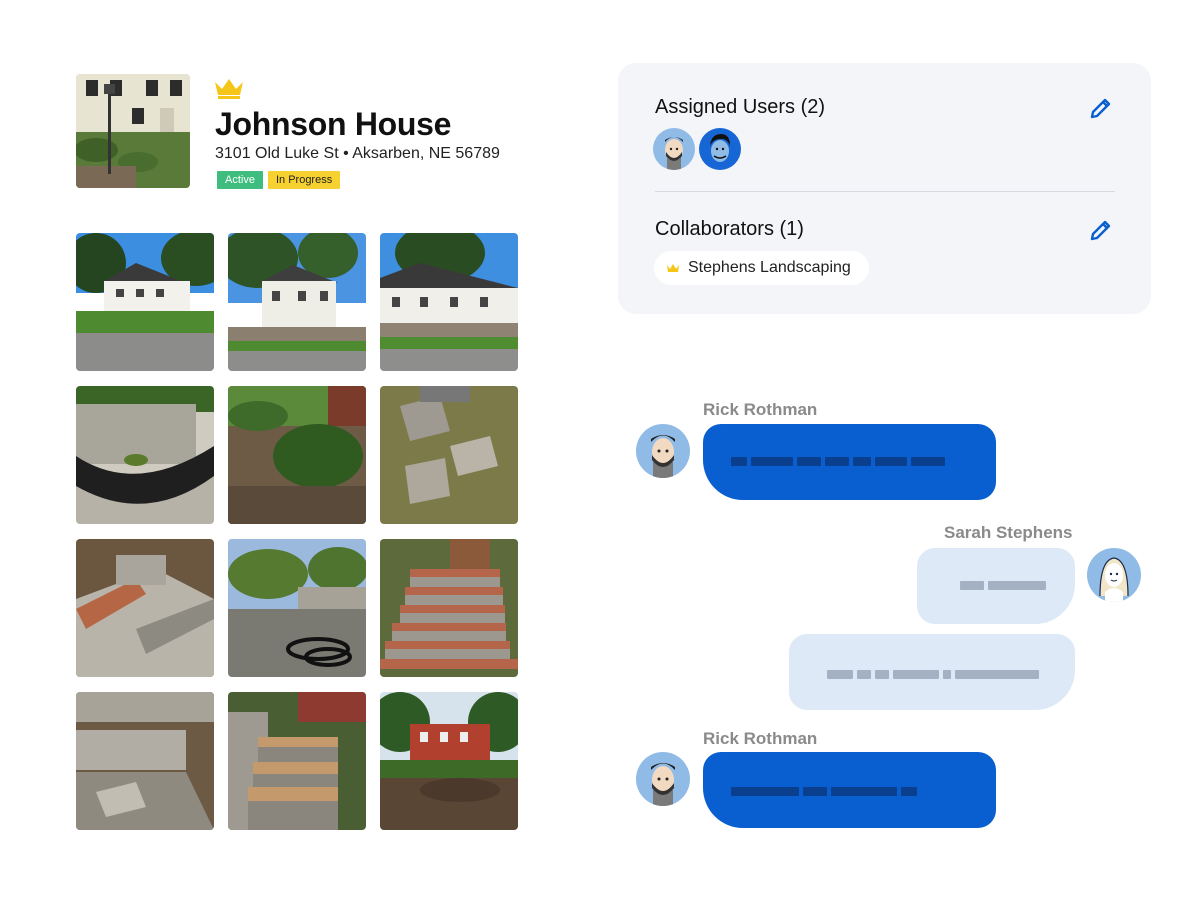  Describe the element at coordinates (304, 180) in the screenshot. I see `status-badge-in-progress: In Progress` at that location.